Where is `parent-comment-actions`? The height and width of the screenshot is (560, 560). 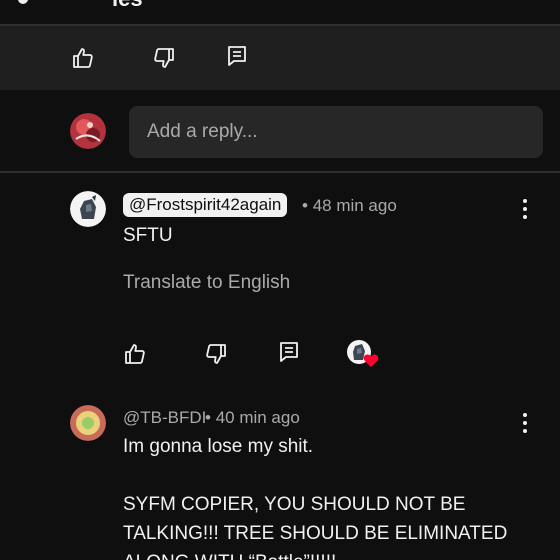 parent-comment-actions is located at coordinates (280, 58).